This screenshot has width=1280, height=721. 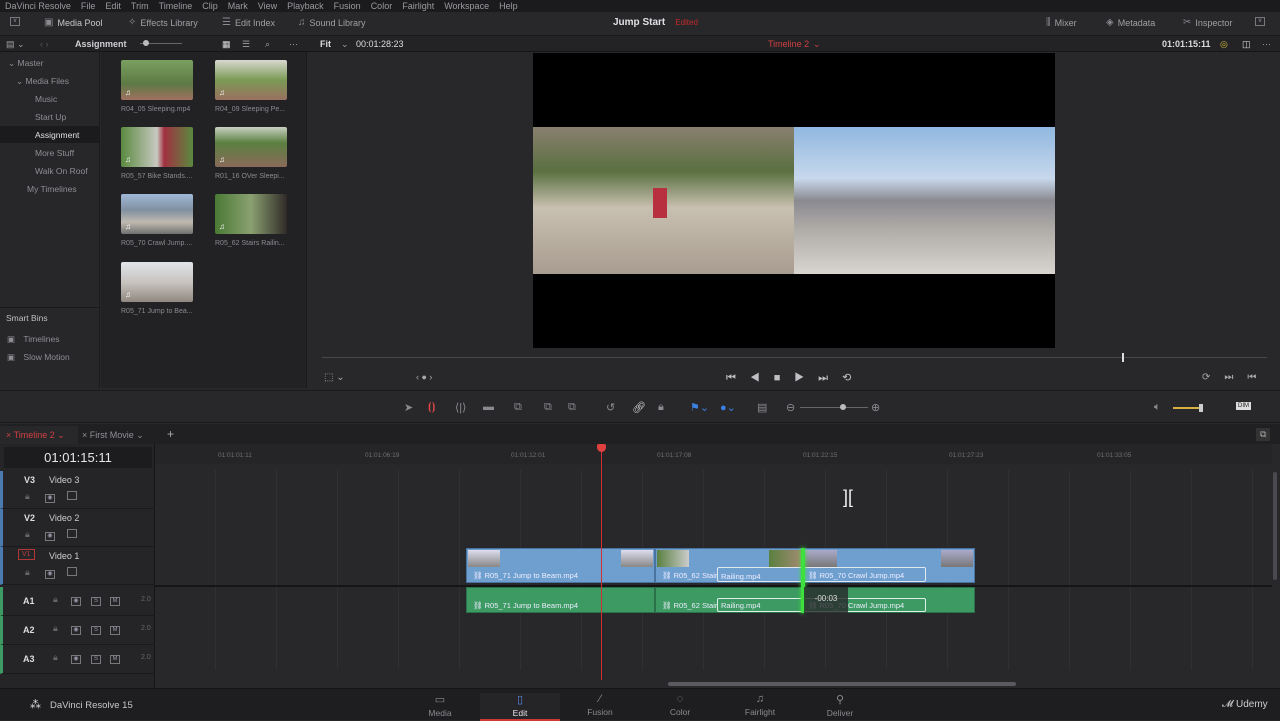 What do you see at coordinates (680, 705) in the screenshot?
I see `page-color: ◌ Color` at bounding box center [680, 705].